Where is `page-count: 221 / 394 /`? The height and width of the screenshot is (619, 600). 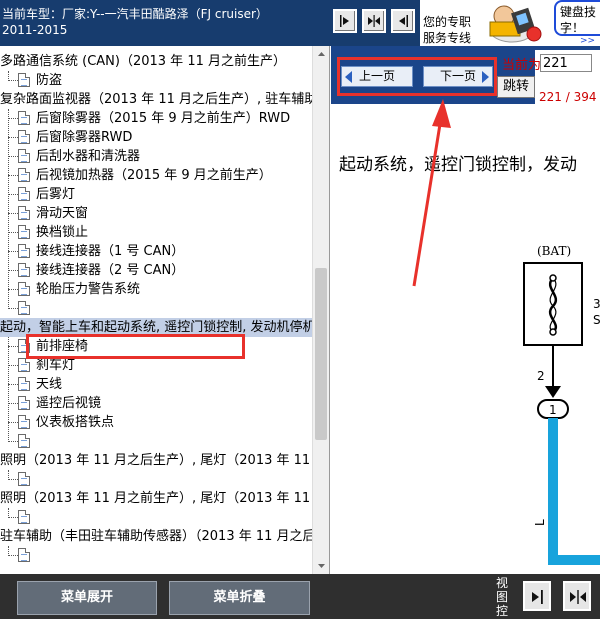
page-count: 221 / 394 / is located at coordinates (569, 97).